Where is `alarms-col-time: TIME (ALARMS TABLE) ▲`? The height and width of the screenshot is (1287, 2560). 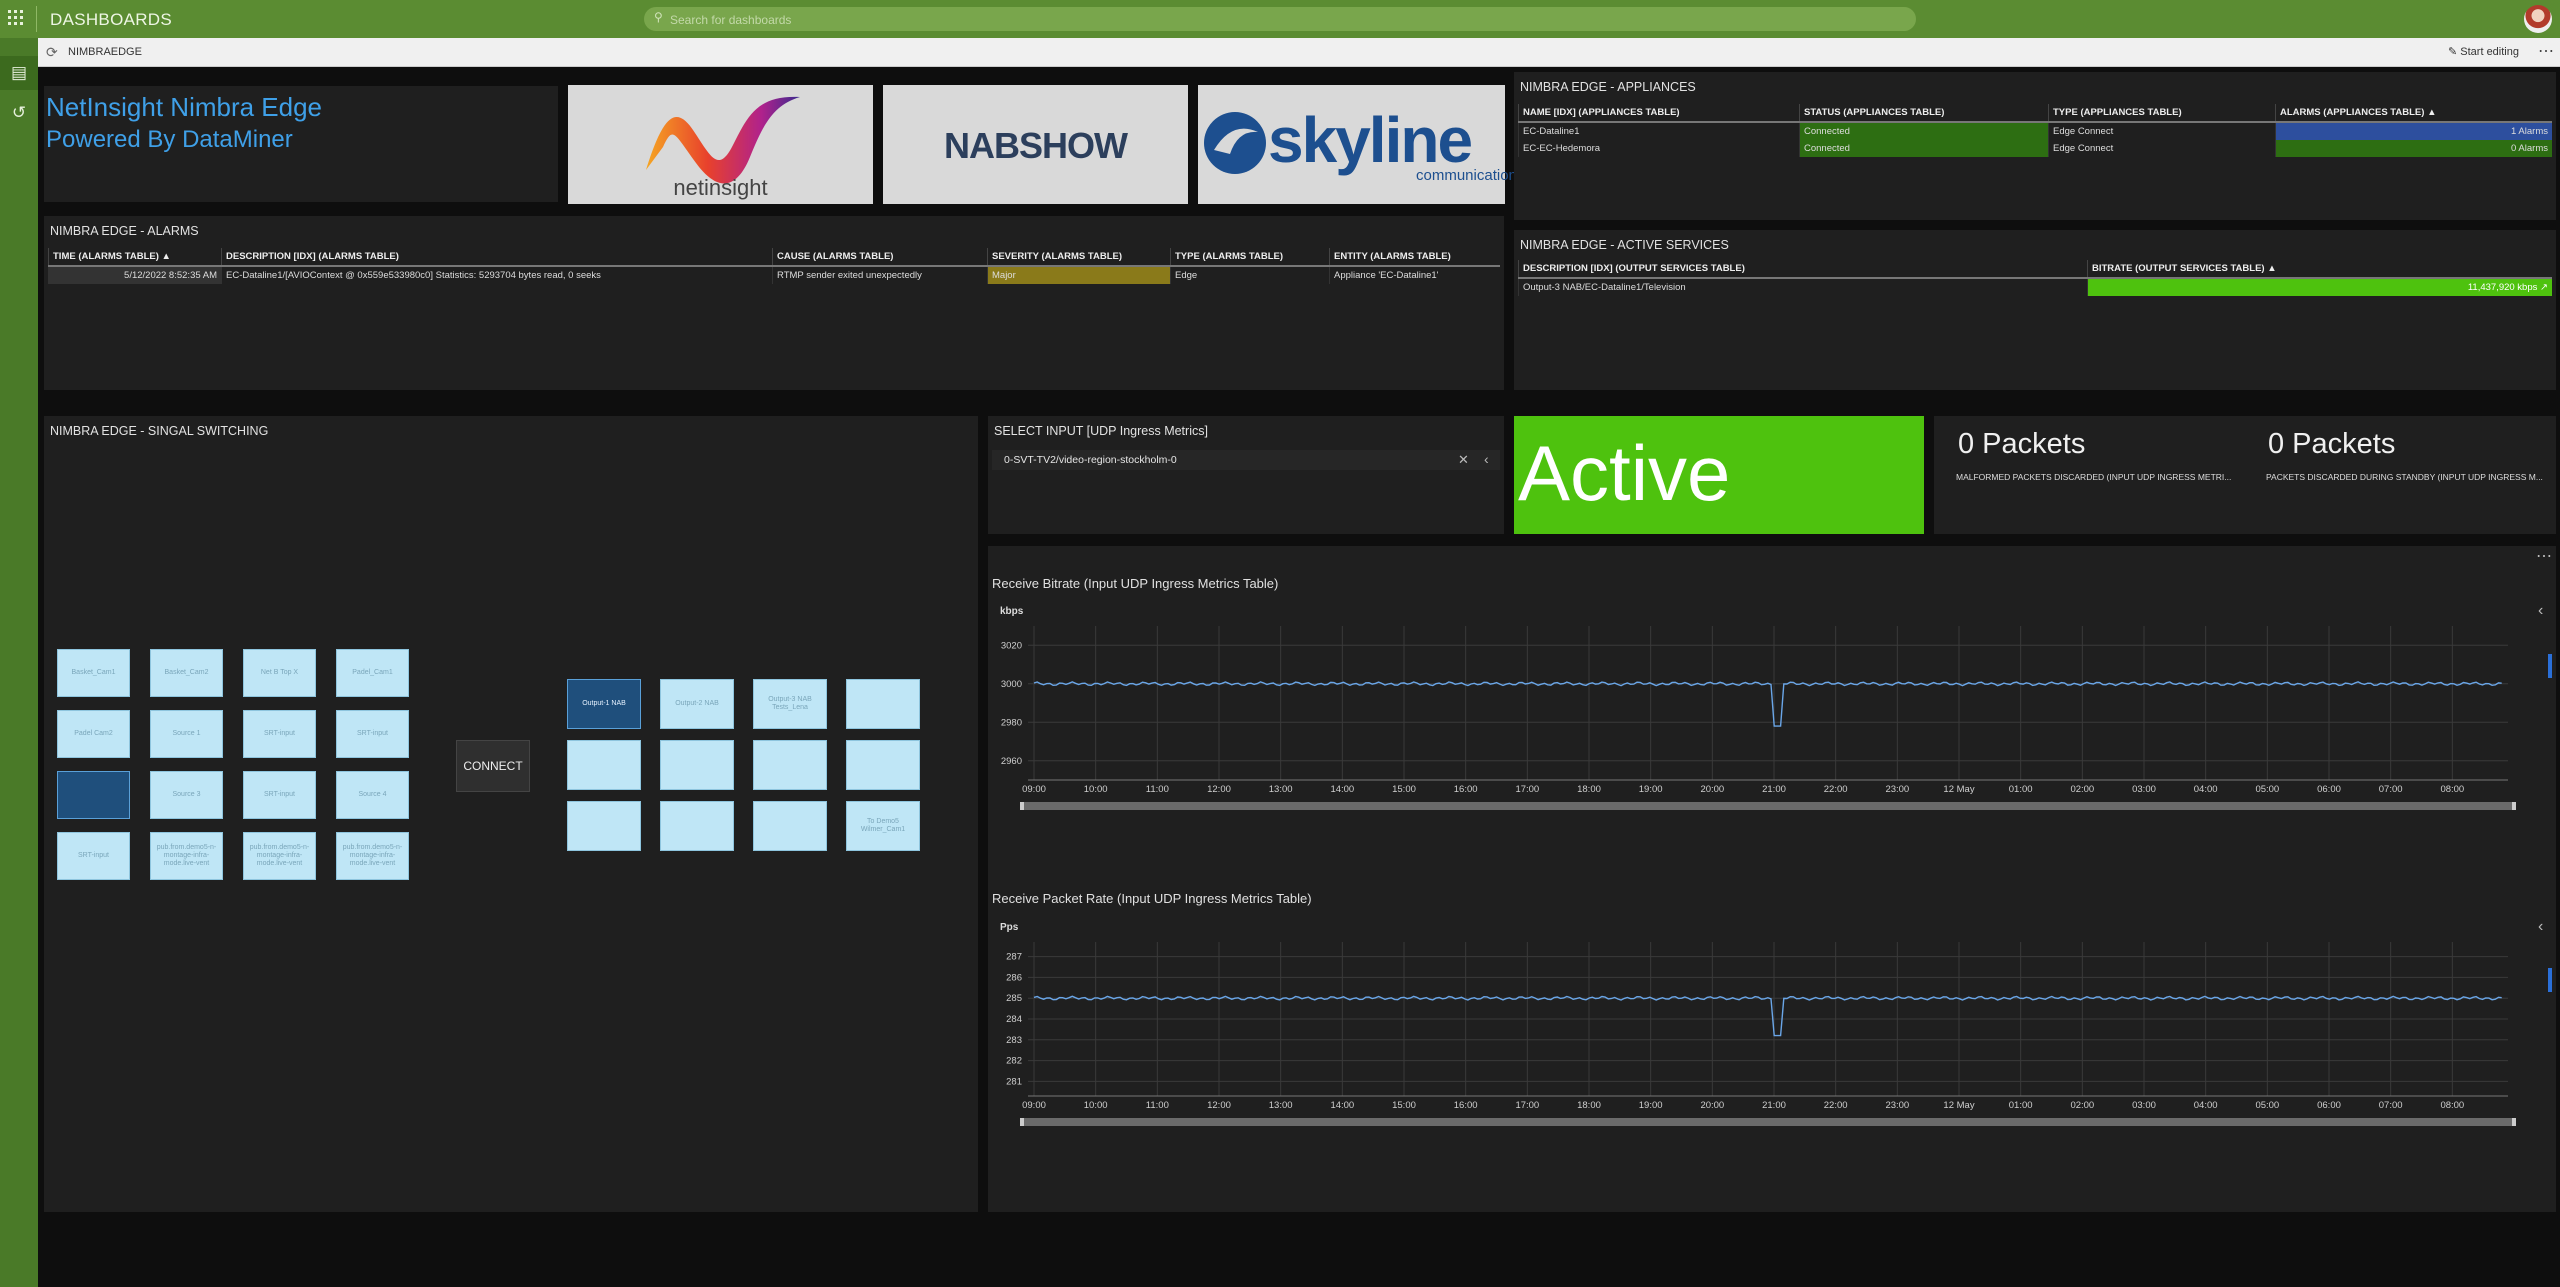
alarms-col-time: TIME (ALARMS TABLE) ▲ is located at coordinates (135, 257).